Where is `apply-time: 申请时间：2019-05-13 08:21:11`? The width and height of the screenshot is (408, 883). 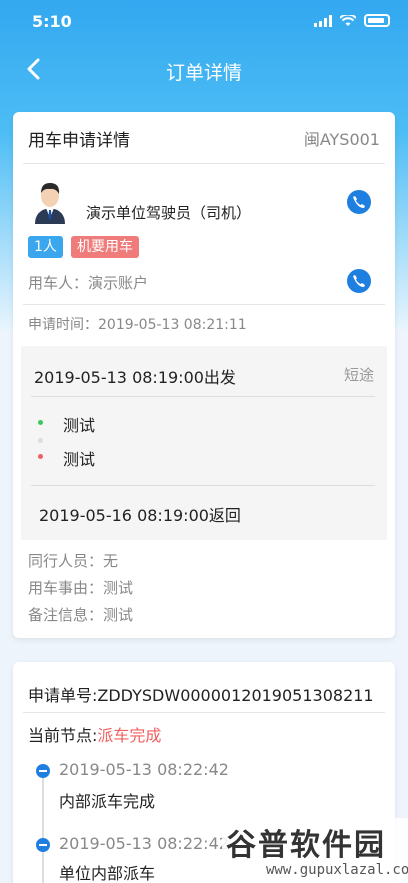
apply-time: 申请时间：2019-05-13 08:21:11 is located at coordinates (137, 325).